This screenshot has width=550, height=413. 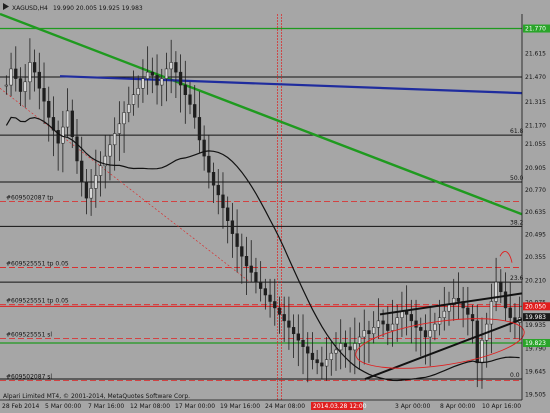 I want to click on price-tick-label: 21.615, so click(x=535, y=54).